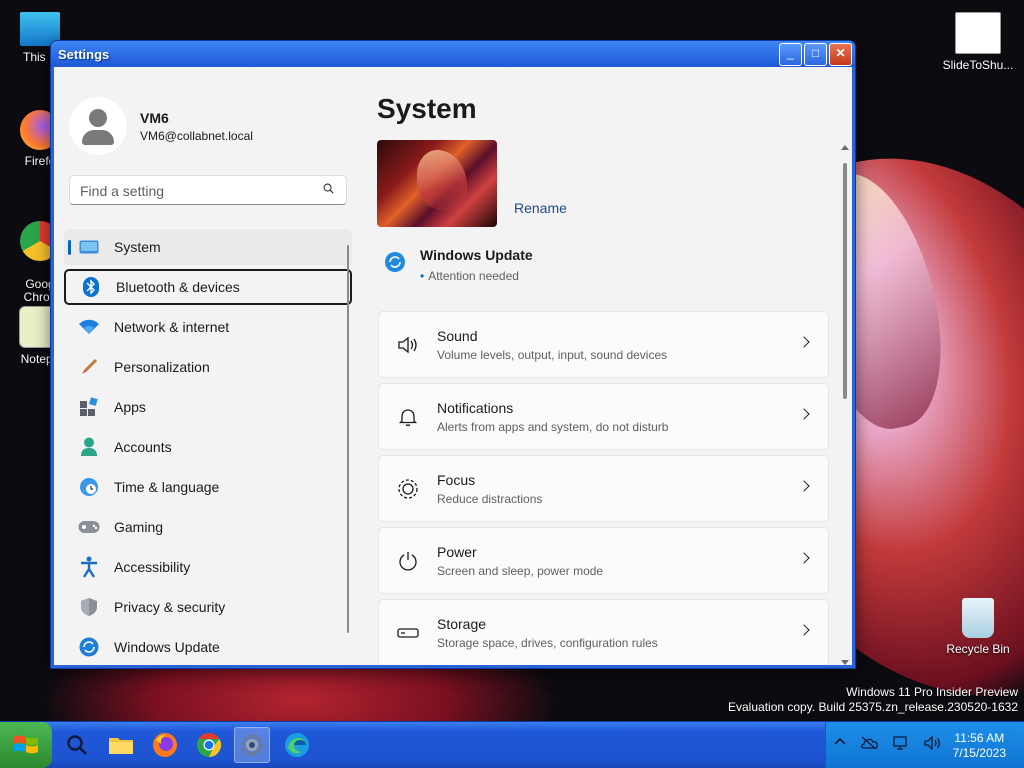  What do you see at coordinates (469, 276) in the screenshot?
I see `windows-update-status-text: • Attention needed` at bounding box center [469, 276].